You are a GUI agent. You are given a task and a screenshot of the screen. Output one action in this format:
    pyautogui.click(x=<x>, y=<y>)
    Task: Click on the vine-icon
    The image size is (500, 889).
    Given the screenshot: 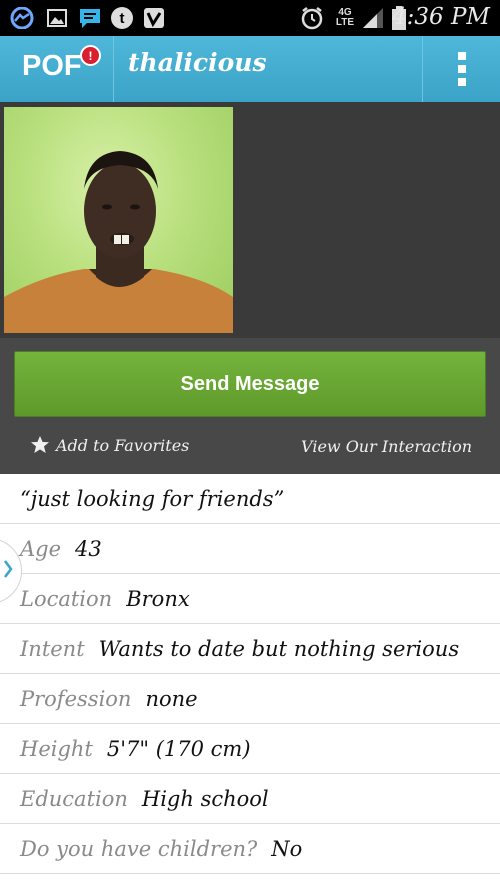 What is the action you would take?
    pyautogui.click(x=154, y=18)
    